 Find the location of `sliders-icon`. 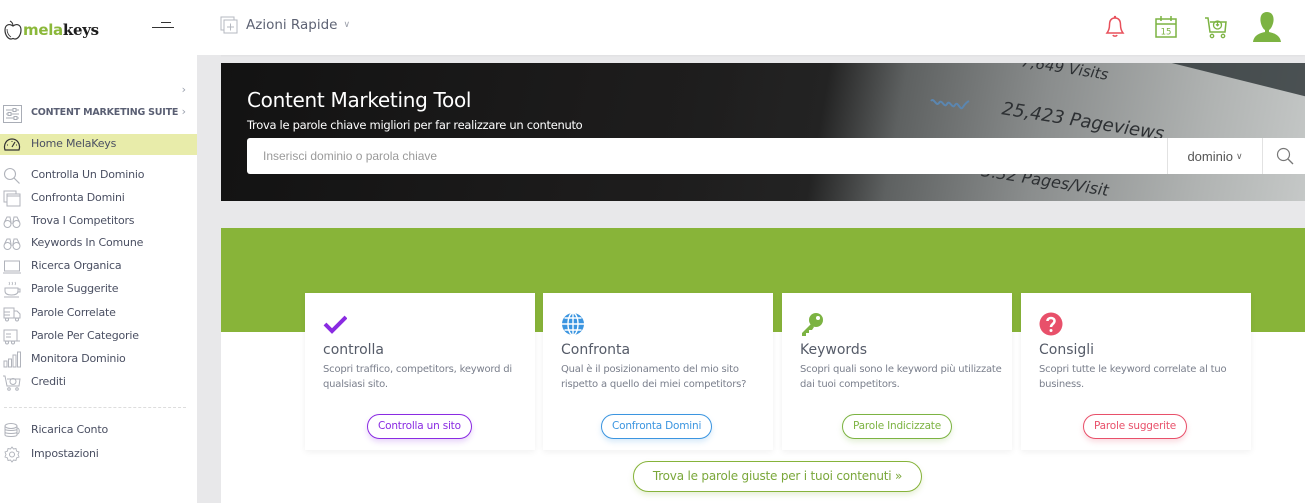

sliders-icon is located at coordinates (12, 114).